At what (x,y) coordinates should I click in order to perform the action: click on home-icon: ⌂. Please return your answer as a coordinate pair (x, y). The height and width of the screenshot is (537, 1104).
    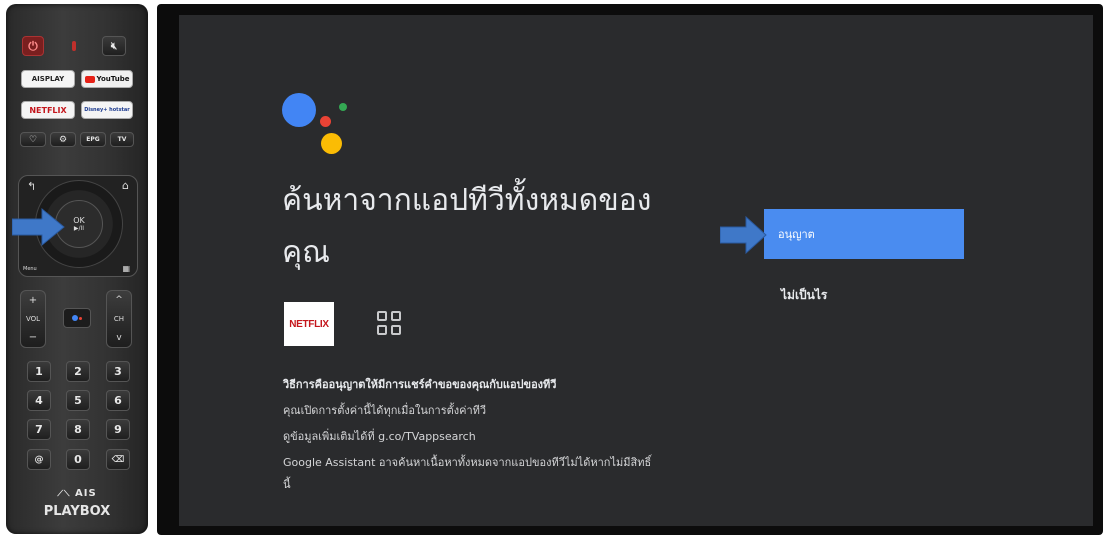
    Looking at the image, I should click on (125, 185).